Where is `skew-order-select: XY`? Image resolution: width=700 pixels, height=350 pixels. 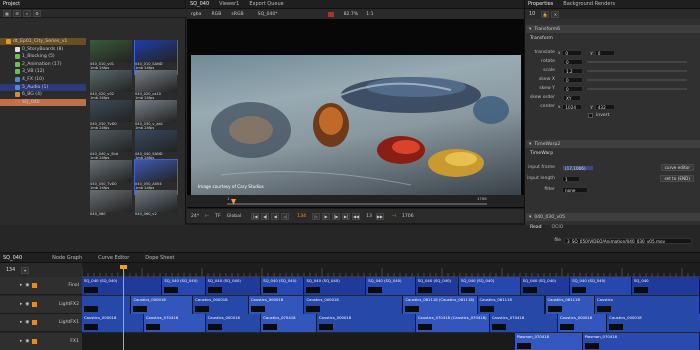
skew-order-select: XY is located at coordinates (572, 97).